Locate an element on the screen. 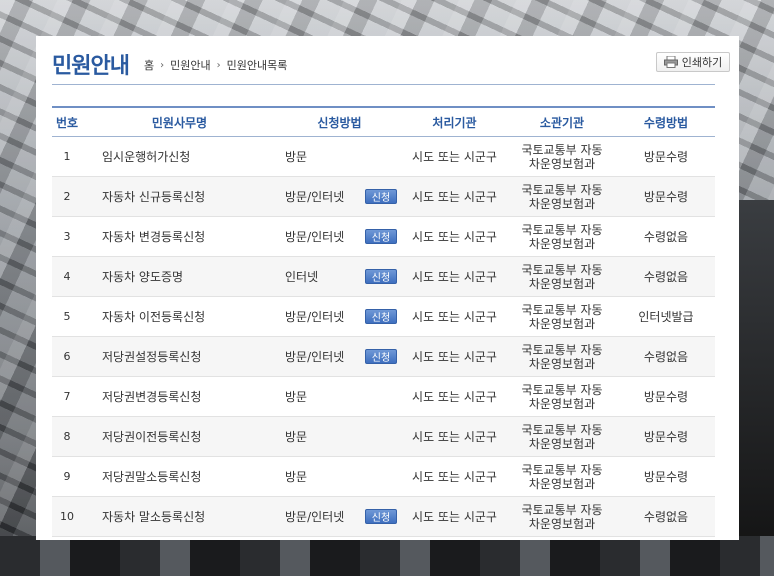 Image resolution: width=774 pixels, height=576 pixels. column-header: 처리기관 is located at coordinates (454, 121).